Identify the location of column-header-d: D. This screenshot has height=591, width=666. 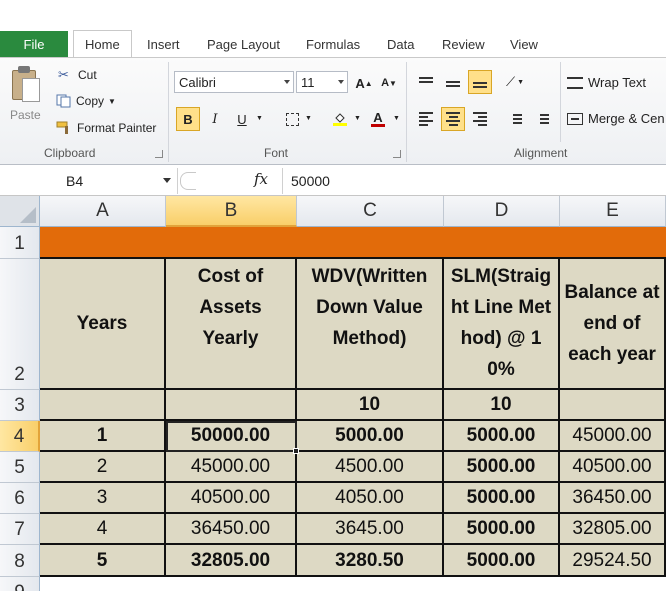
(502, 211).